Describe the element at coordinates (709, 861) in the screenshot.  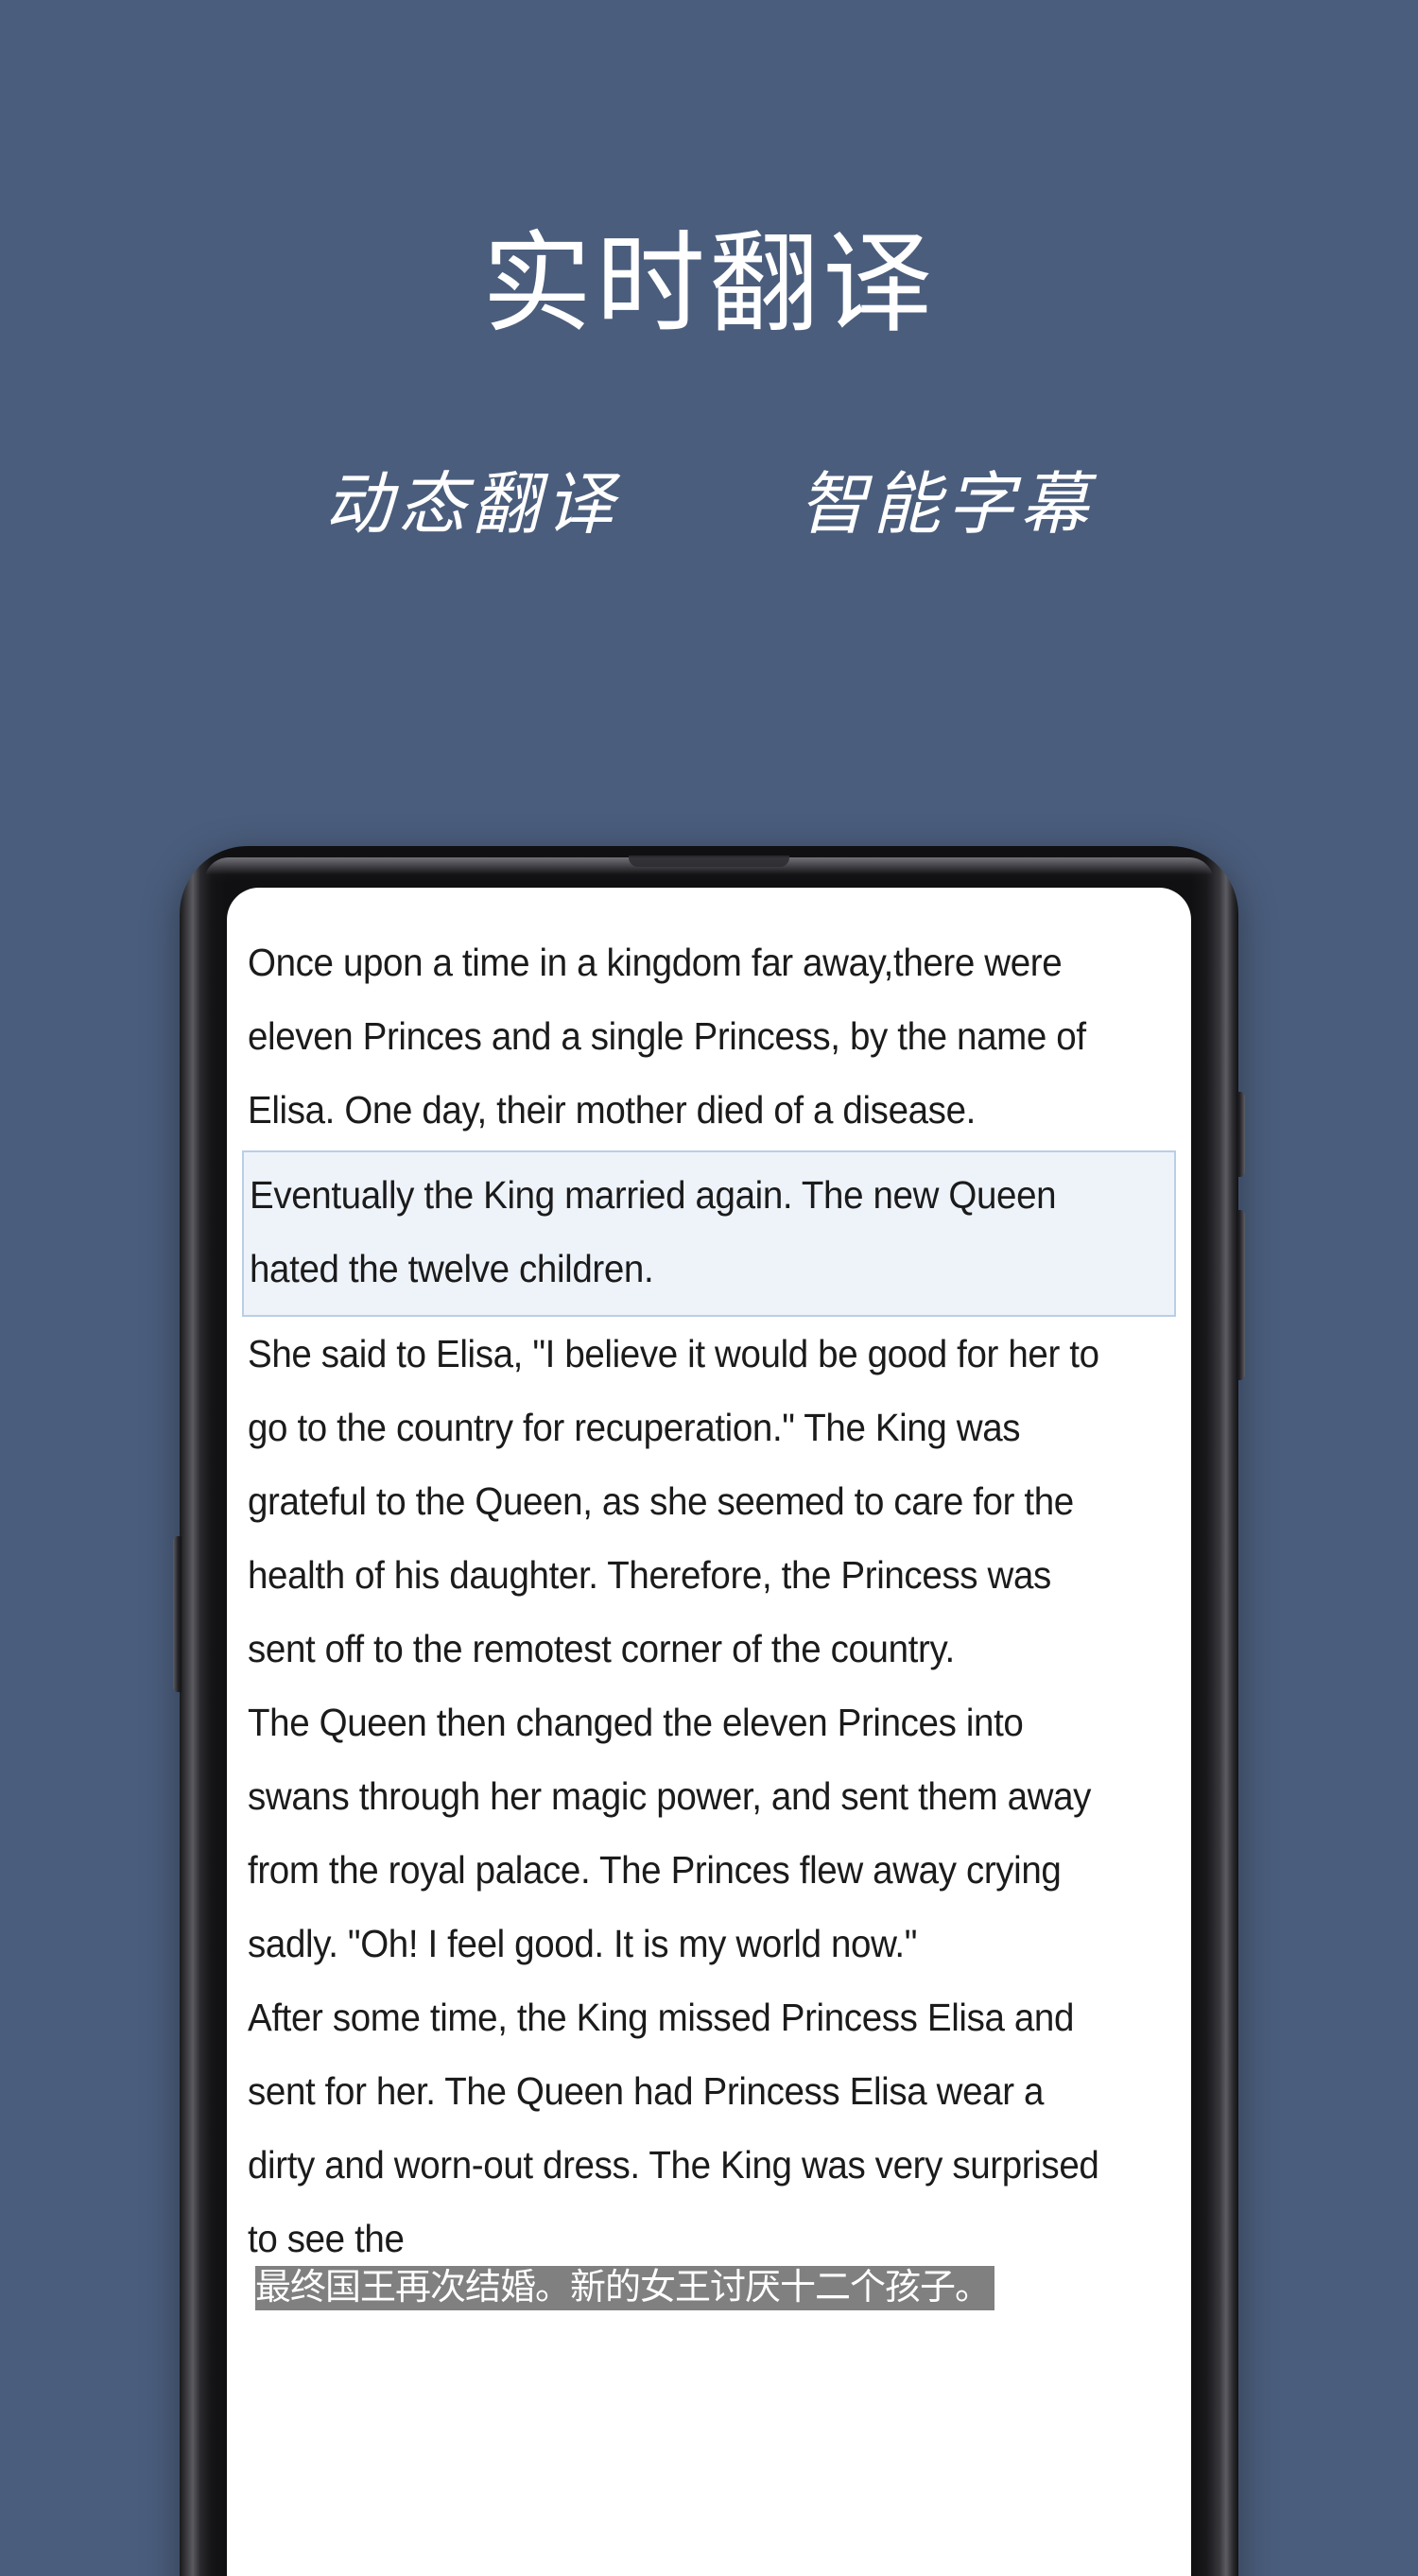
I see `phone-earpiece-notch` at that location.